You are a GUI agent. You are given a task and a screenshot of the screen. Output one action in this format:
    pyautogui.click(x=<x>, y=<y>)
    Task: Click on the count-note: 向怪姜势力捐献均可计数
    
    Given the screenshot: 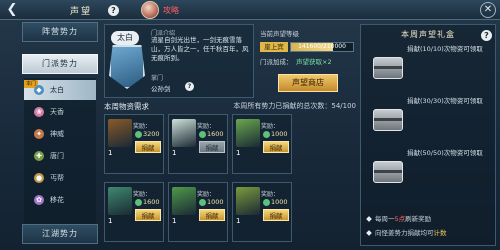 What is the action you would take?
    pyautogui.click(x=406, y=232)
    